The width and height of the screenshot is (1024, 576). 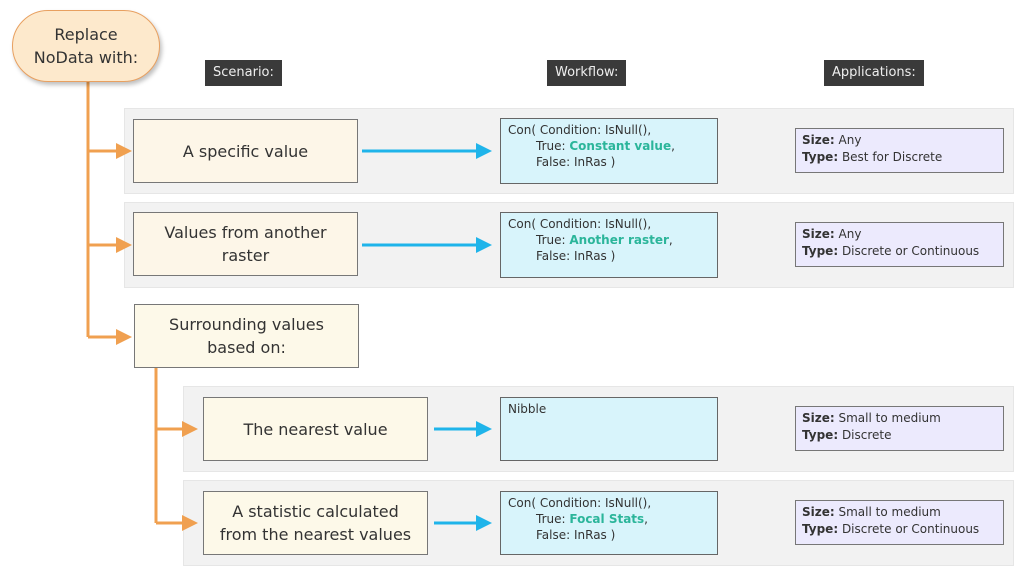 I want to click on scenario-line1: Values from another, so click(x=245, y=232).